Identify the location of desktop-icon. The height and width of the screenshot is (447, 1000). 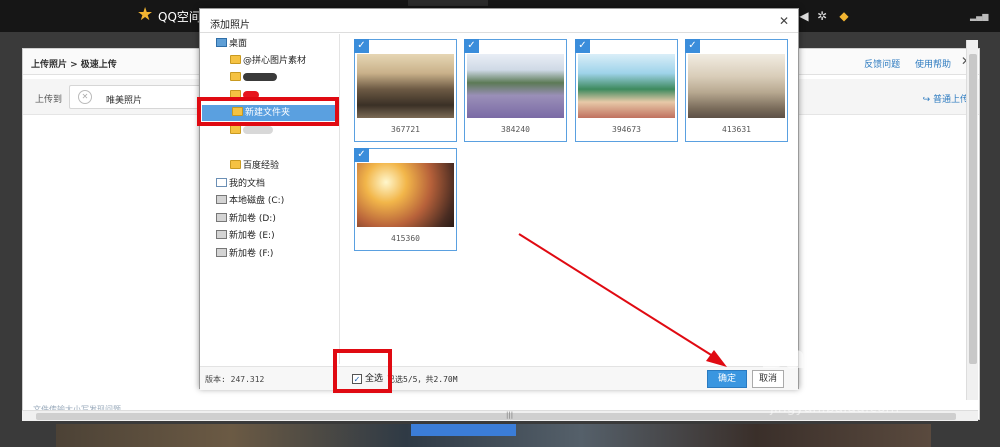
(221, 42).